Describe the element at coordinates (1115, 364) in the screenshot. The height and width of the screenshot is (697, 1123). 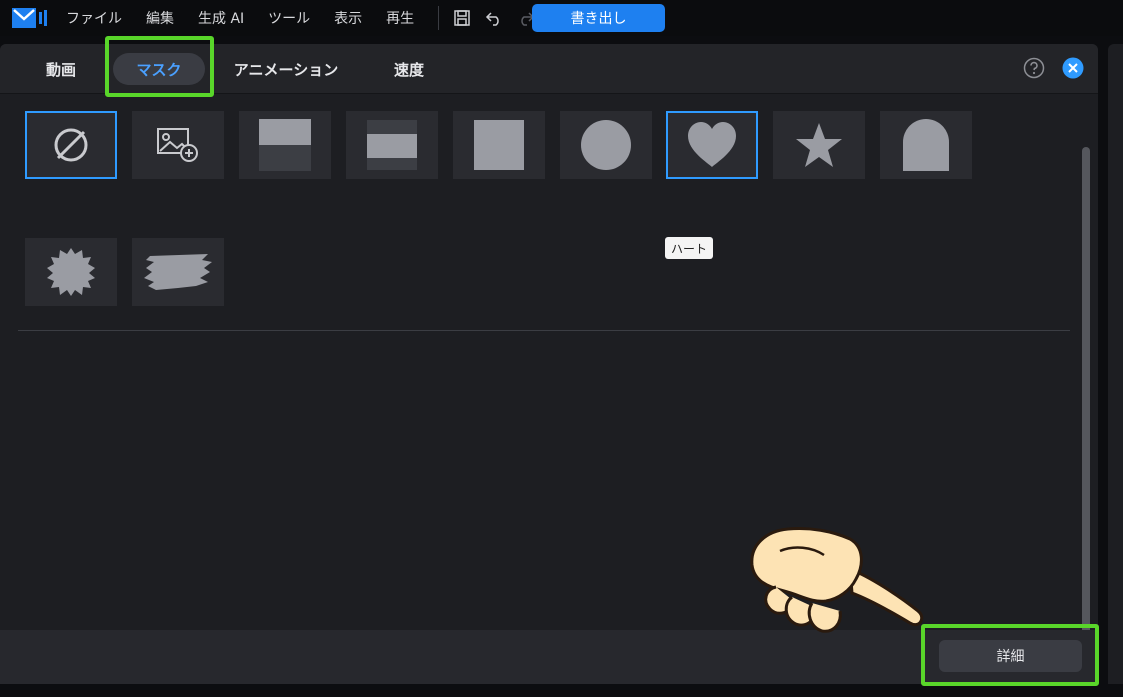
I see `right-panel-edge` at that location.